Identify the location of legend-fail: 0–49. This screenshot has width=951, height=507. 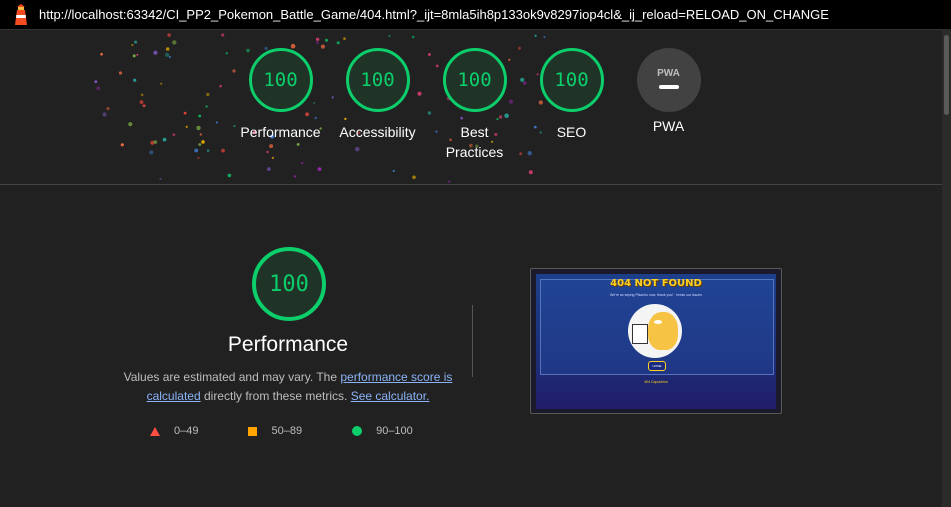
(174, 431).